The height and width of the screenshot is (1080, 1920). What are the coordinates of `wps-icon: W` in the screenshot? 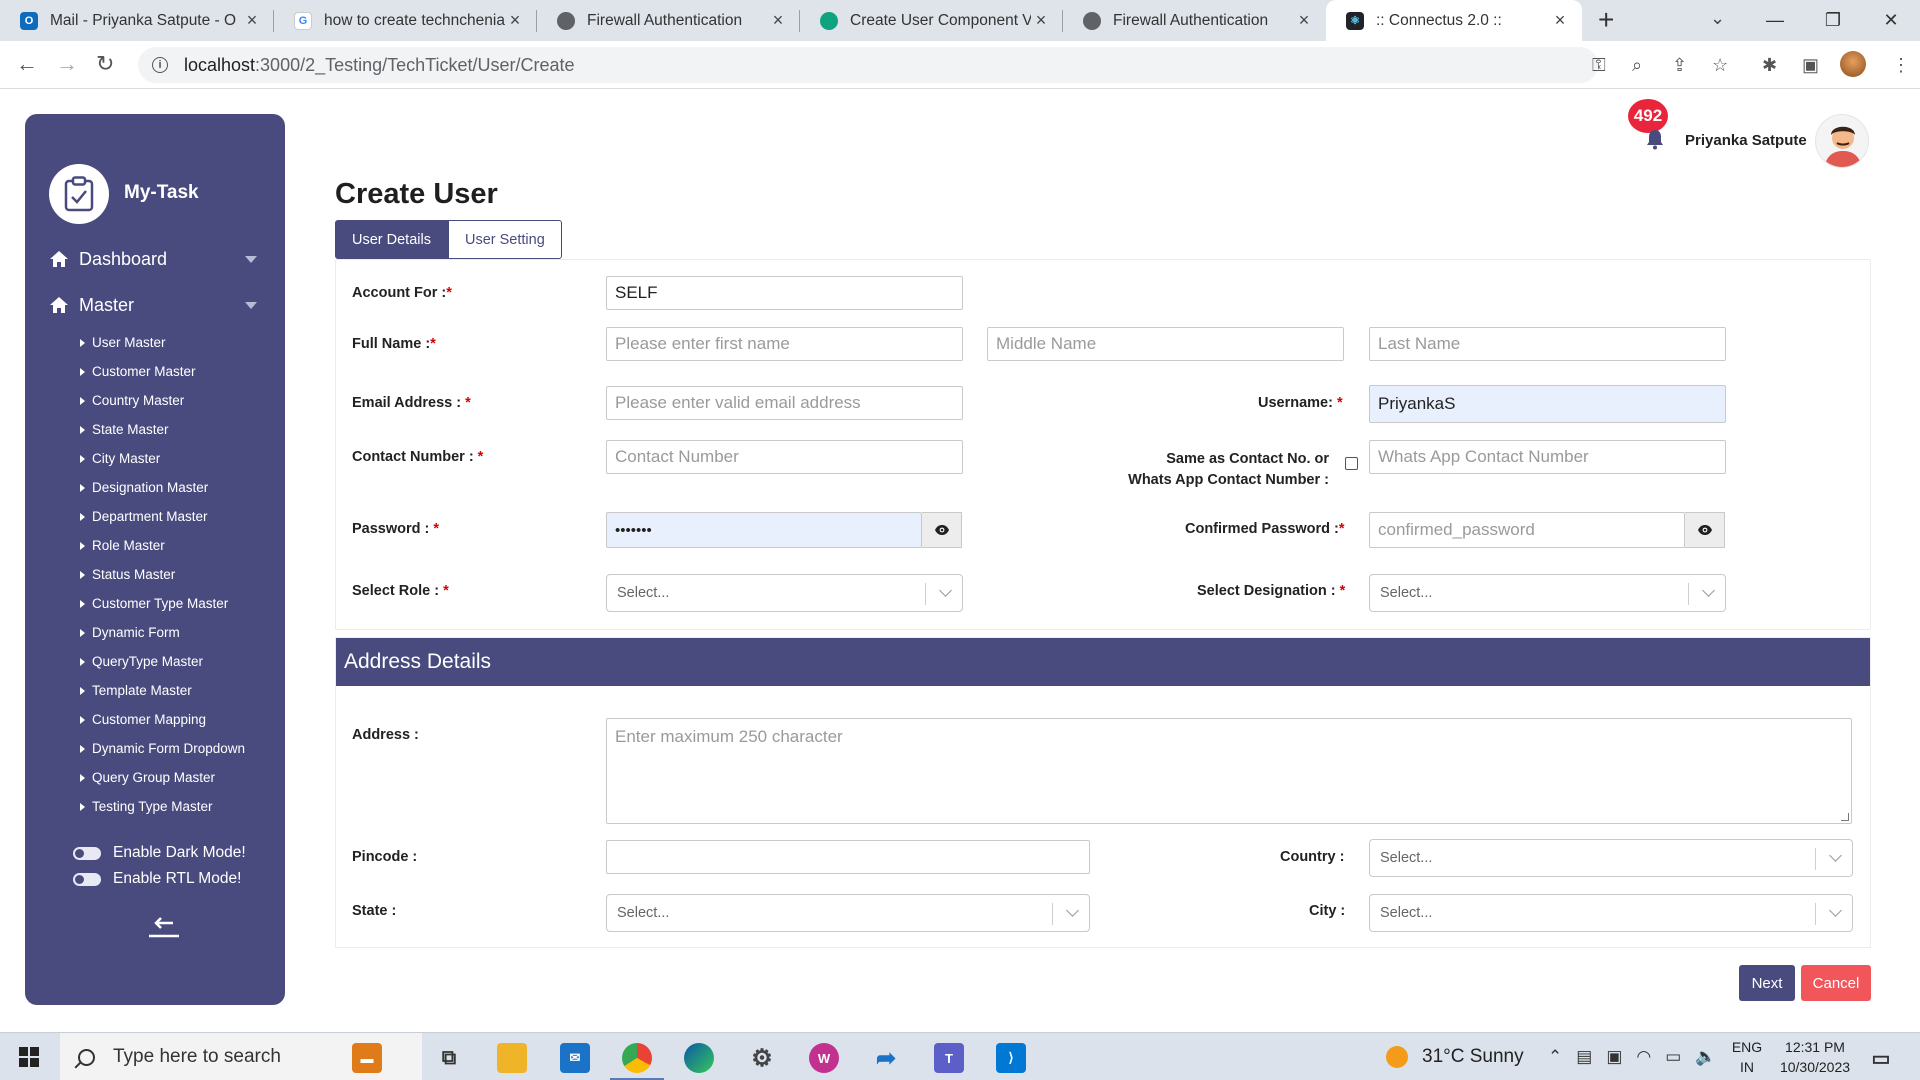 It's located at (824, 1058).